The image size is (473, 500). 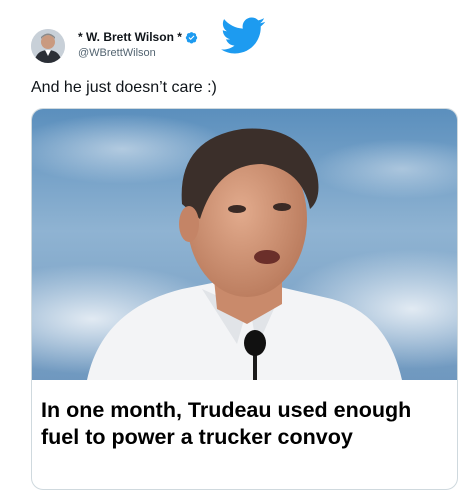 I want to click on avatar, so click(x=48, y=46).